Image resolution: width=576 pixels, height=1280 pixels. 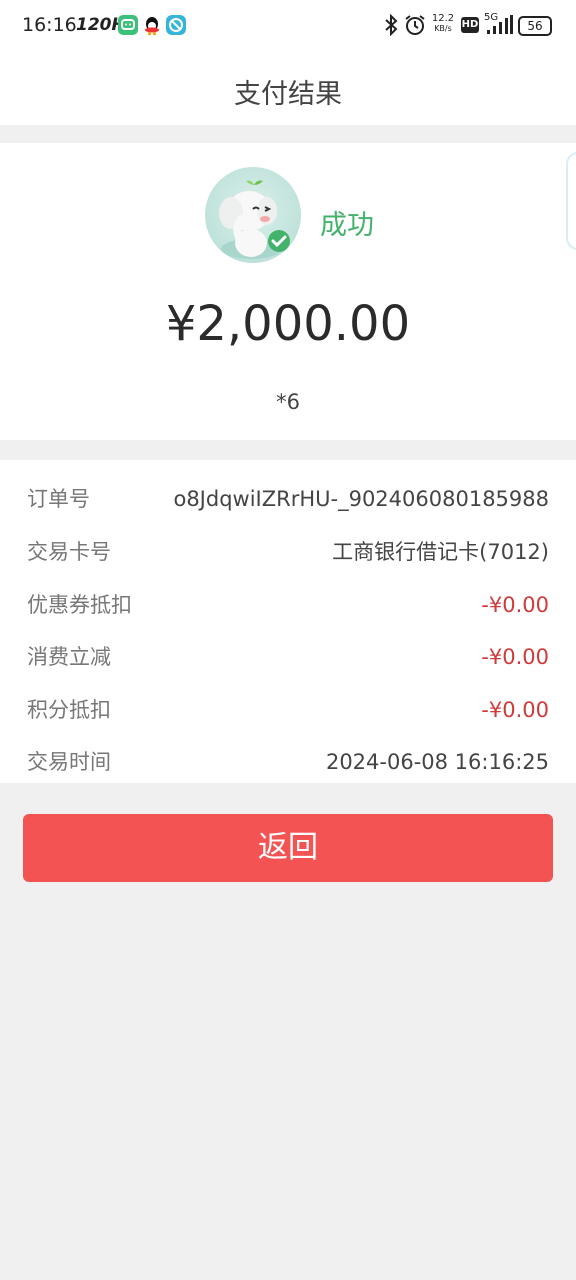 I want to click on signal-icon, so click(x=500, y=26).